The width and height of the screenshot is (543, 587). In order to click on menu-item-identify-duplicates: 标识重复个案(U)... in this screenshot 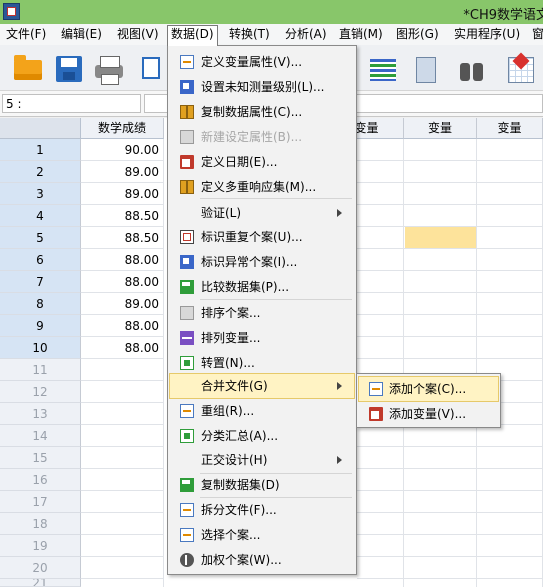, I will do `click(262, 237)`.